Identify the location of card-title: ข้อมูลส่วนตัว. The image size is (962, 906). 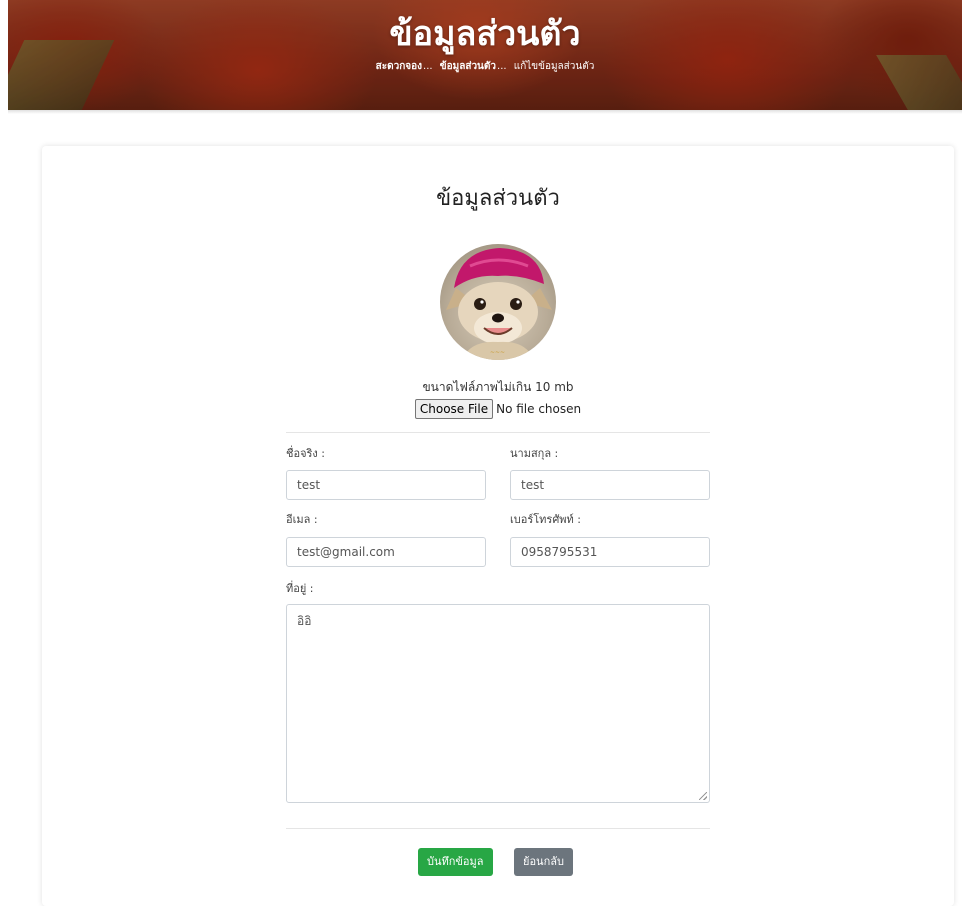
(498, 198).